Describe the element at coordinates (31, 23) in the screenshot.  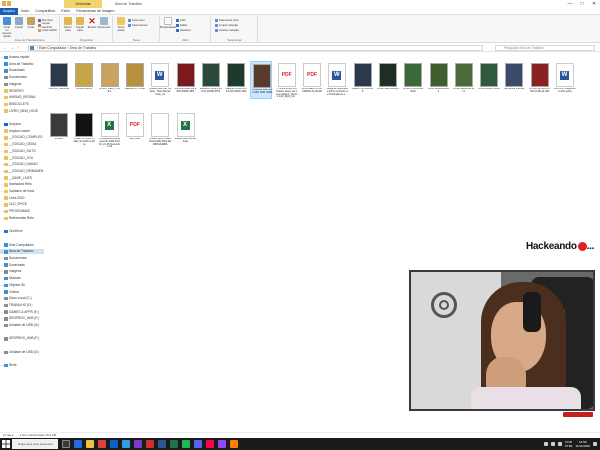
I see `paste-button: Colar` at that location.